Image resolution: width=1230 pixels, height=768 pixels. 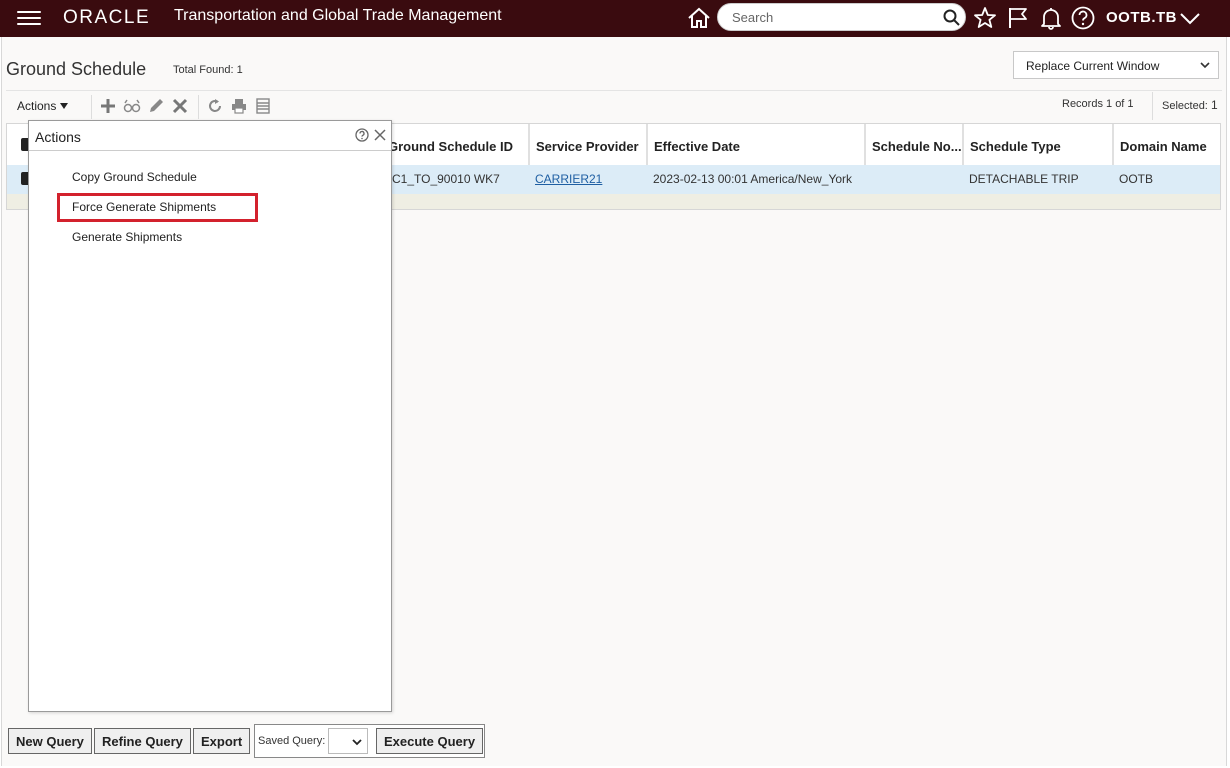 I want to click on search-icon, so click(x=951, y=17).